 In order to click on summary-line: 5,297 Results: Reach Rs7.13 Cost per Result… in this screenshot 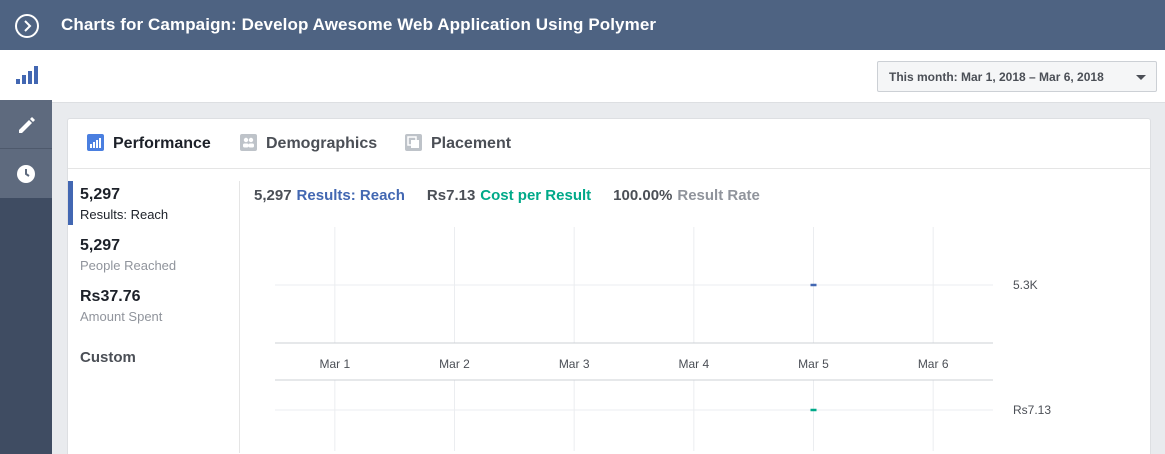, I will do `click(509, 195)`.